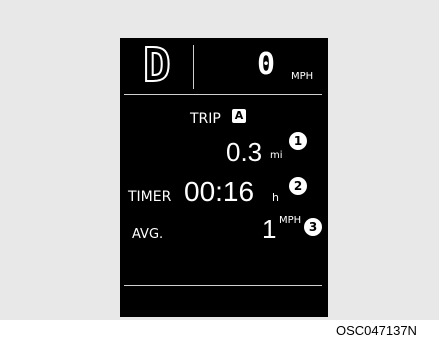 Image resolution: width=439 pixels, height=343 pixels. I want to click on callout-marker-2: 2, so click(298, 186).